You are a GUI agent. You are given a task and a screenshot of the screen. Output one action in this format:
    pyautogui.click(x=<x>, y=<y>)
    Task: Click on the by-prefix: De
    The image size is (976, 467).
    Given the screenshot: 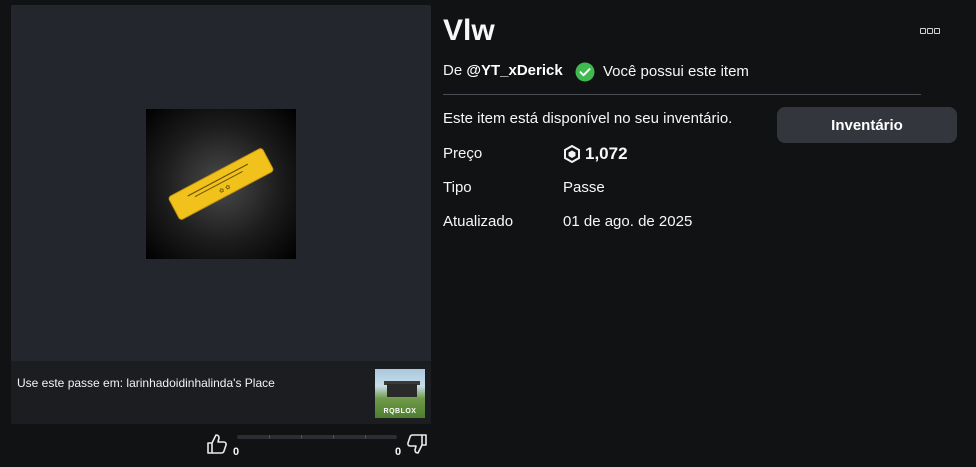 What is the action you would take?
    pyautogui.click(x=453, y=70)
    